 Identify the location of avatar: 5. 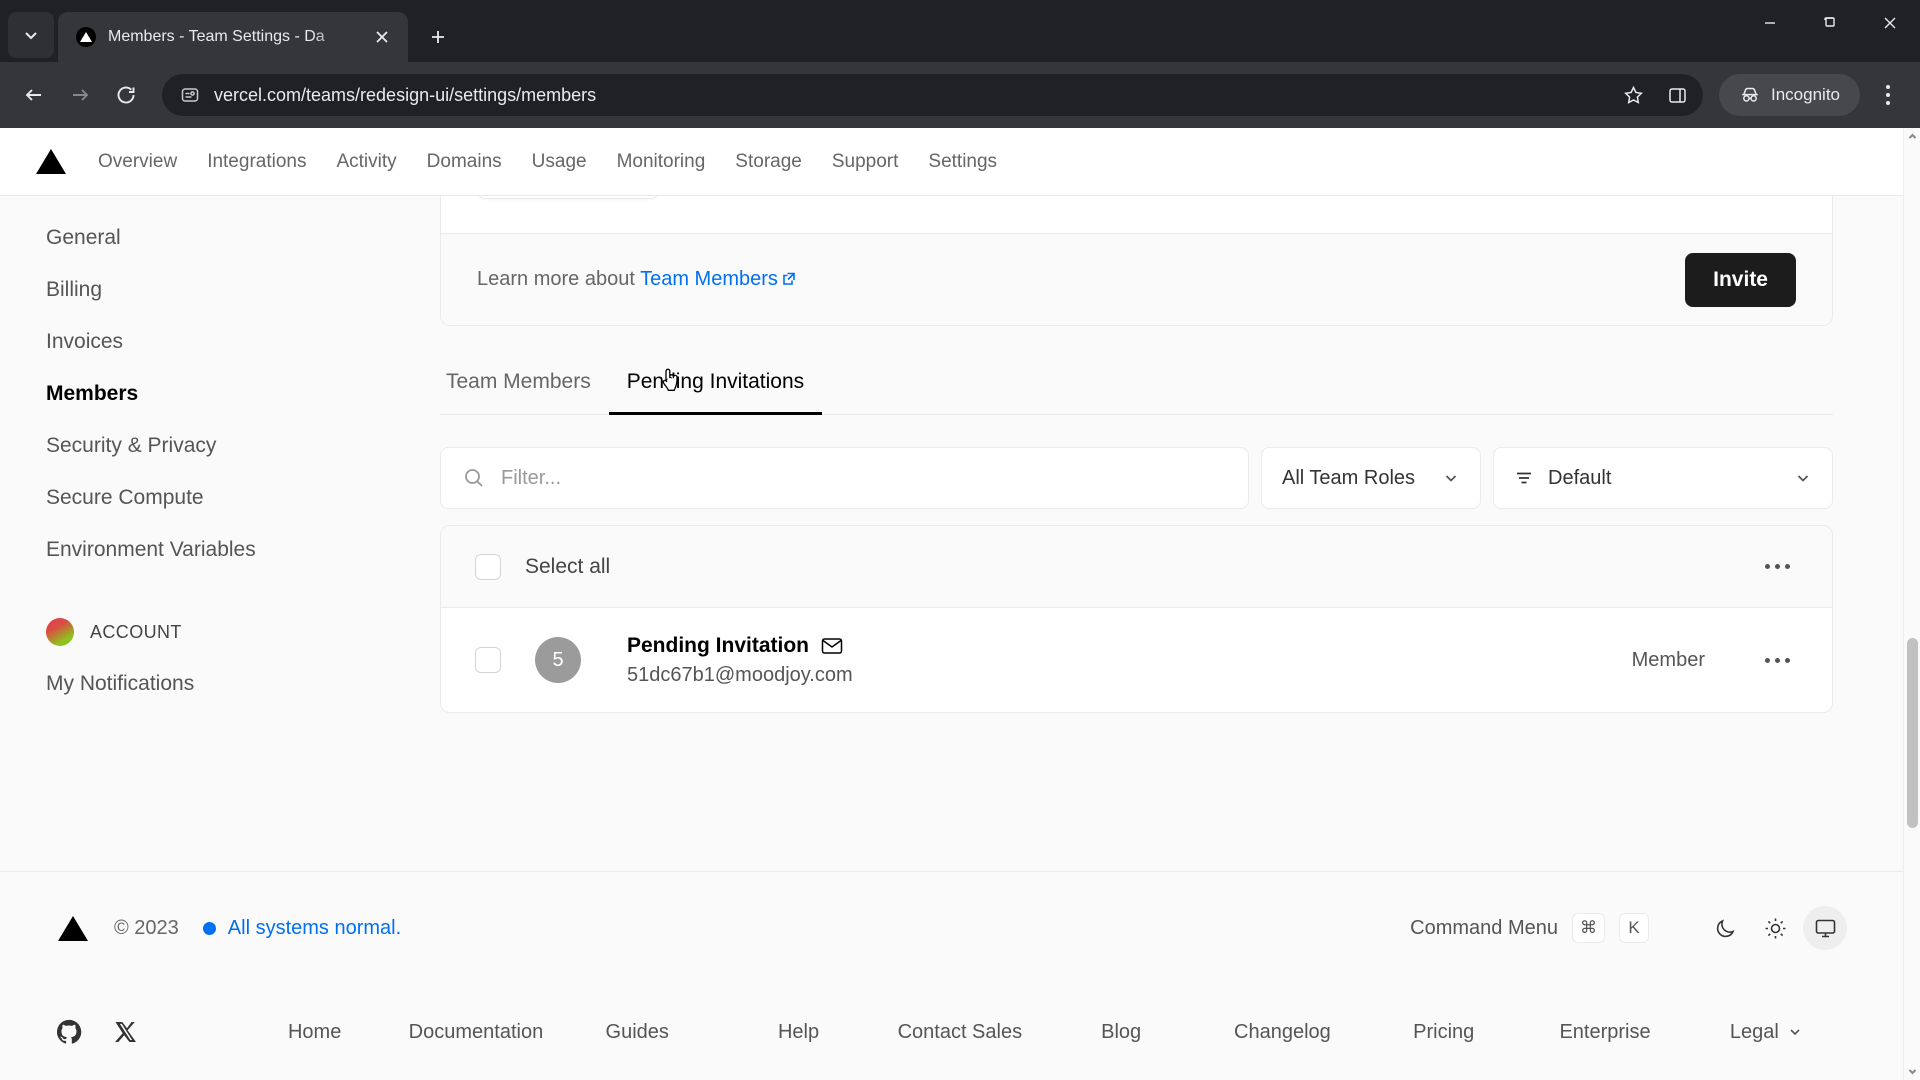
(558, 660).